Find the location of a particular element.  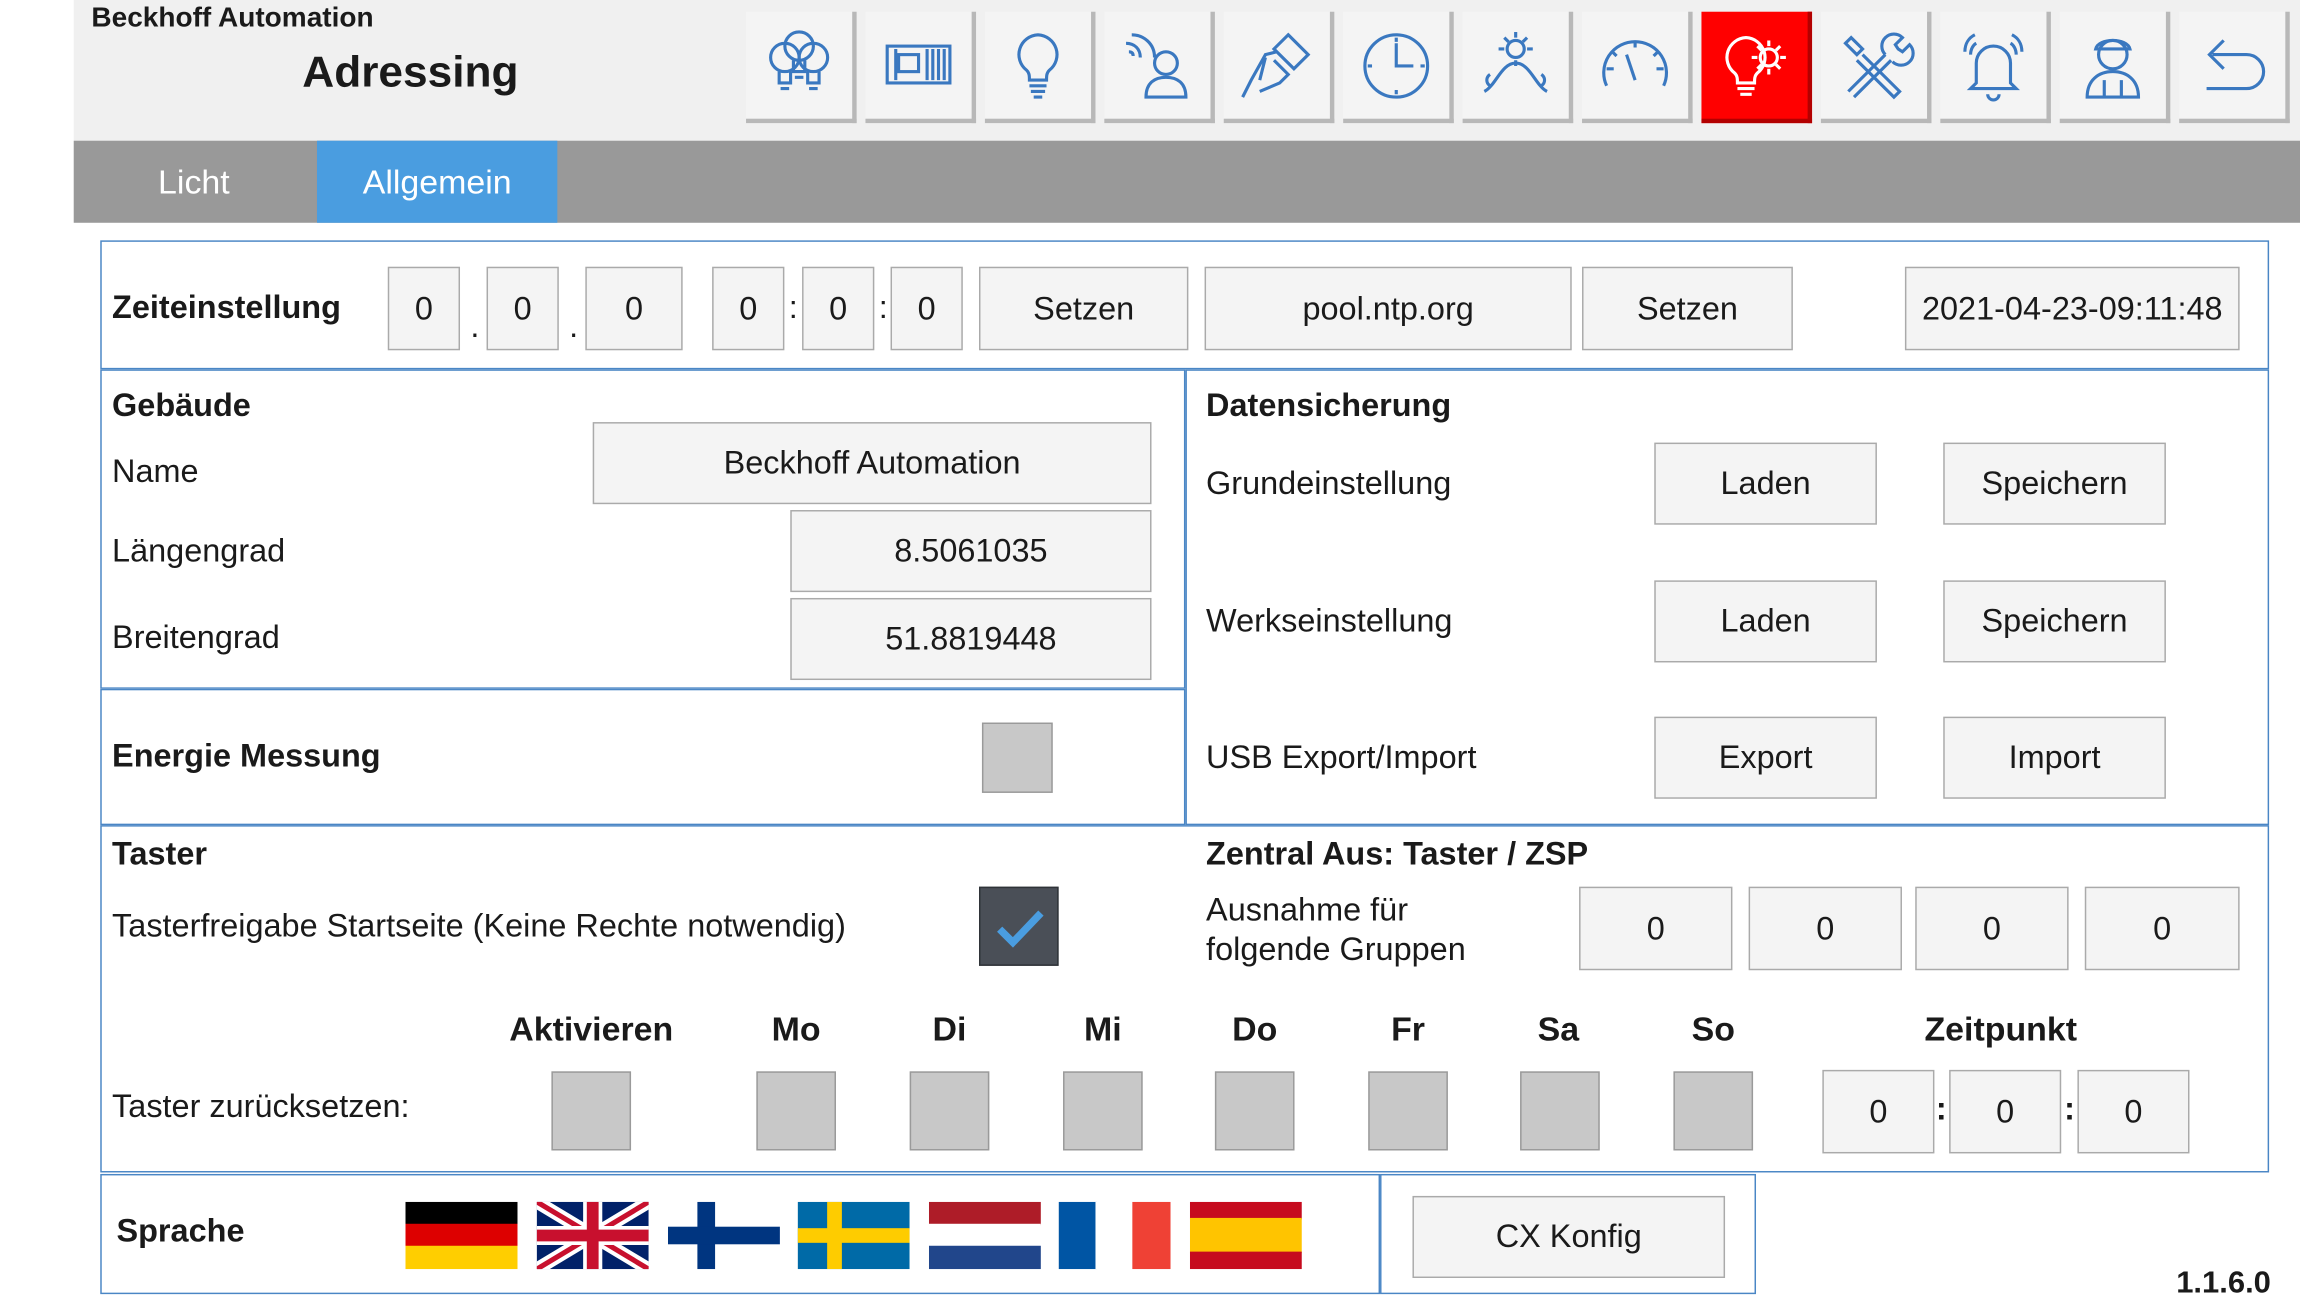

building-name-field: Beckhoff Automation is located at coordinates (872, 463).